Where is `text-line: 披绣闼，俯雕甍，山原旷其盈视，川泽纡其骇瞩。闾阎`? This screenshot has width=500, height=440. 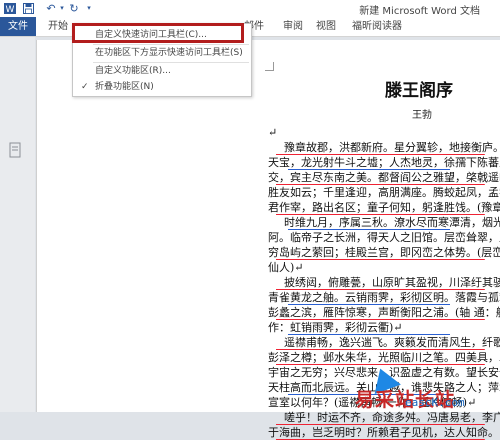 text-line: 披绣闼，俯雕甍，山原旷其盈视，川泽纡其骇瞩。闾阎 is located at coordinates (384, 282).